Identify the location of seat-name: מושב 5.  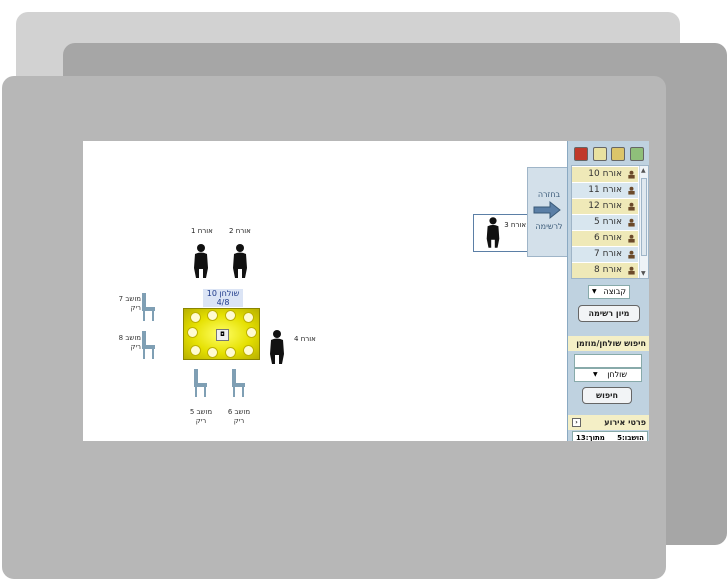
(201, 412).